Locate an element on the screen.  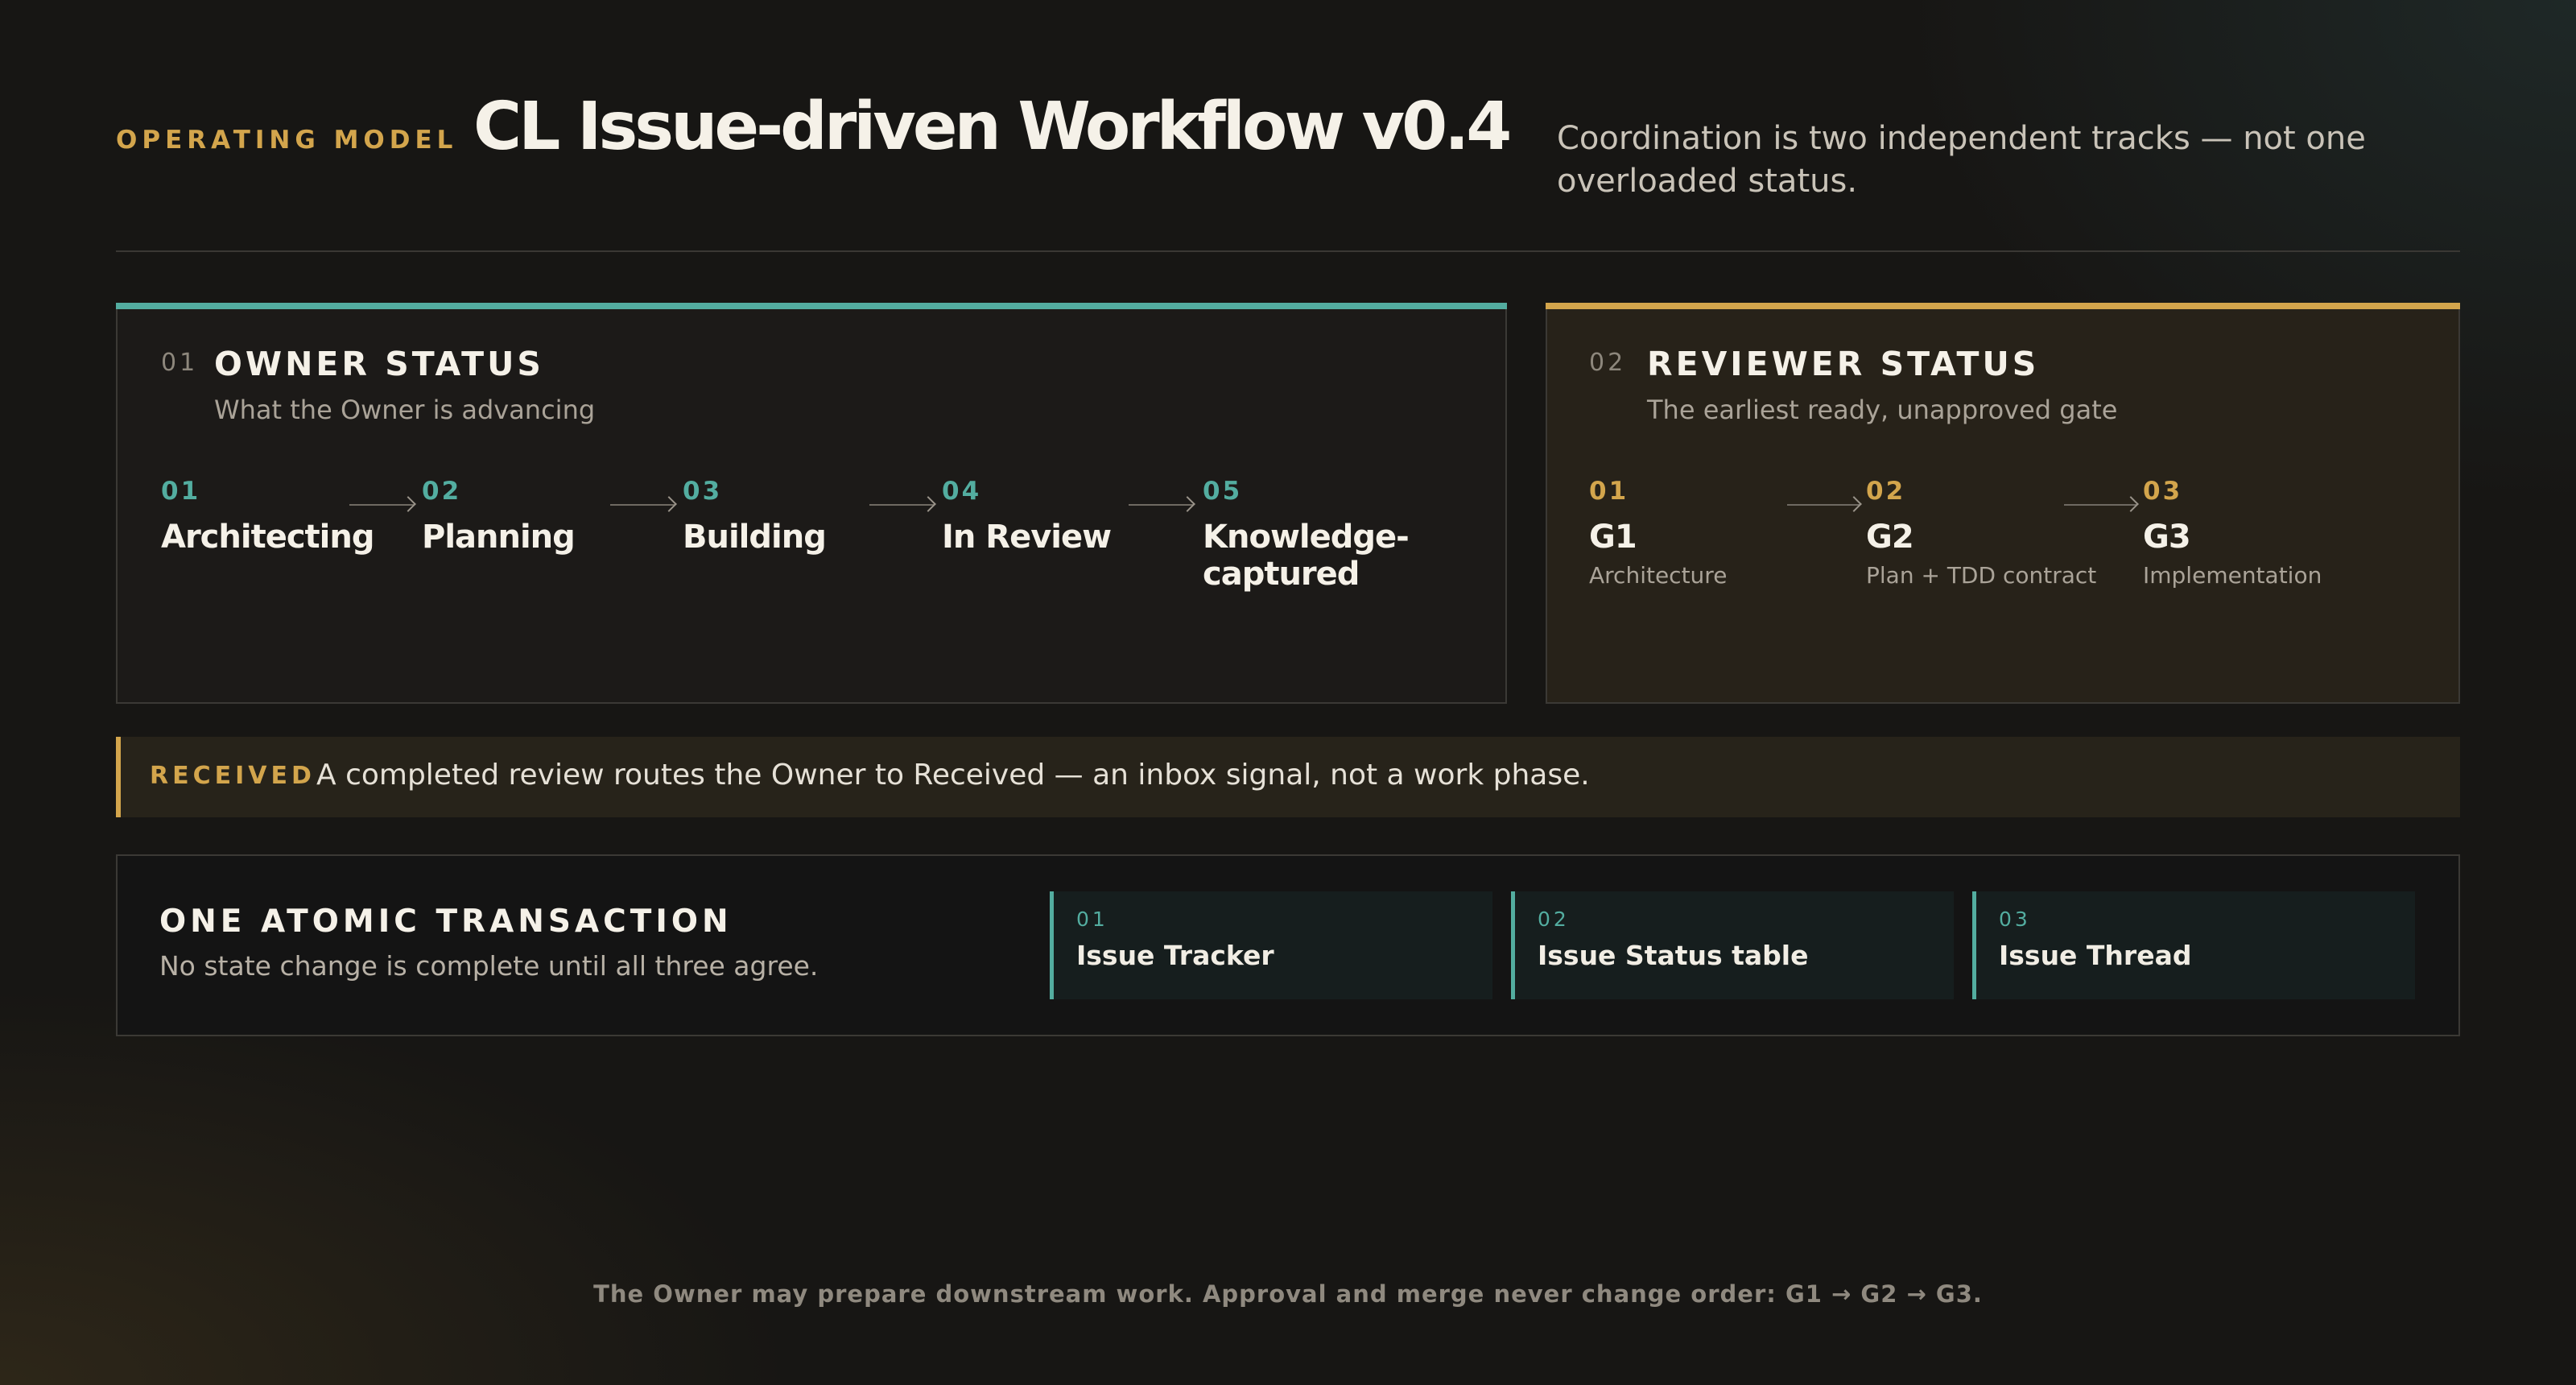
owner-step-in-review: 04 In Review is located at coordinates (1027, 516).